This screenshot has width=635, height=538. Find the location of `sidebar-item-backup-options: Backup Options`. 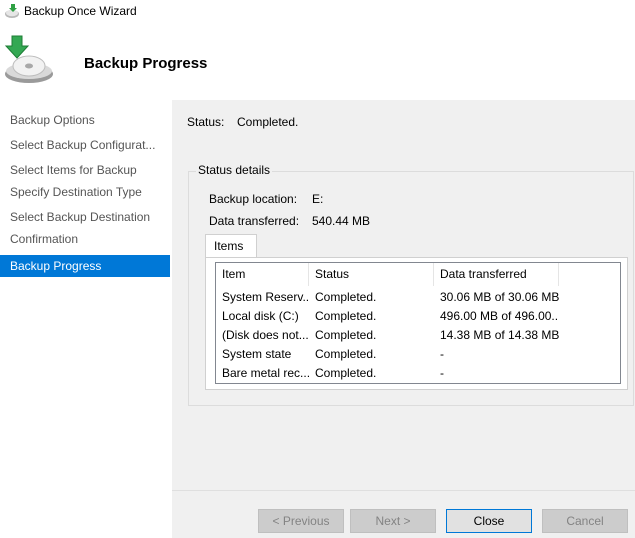

sidebar-item-backup-options: Backup Options is located at coordinates (85, 120).